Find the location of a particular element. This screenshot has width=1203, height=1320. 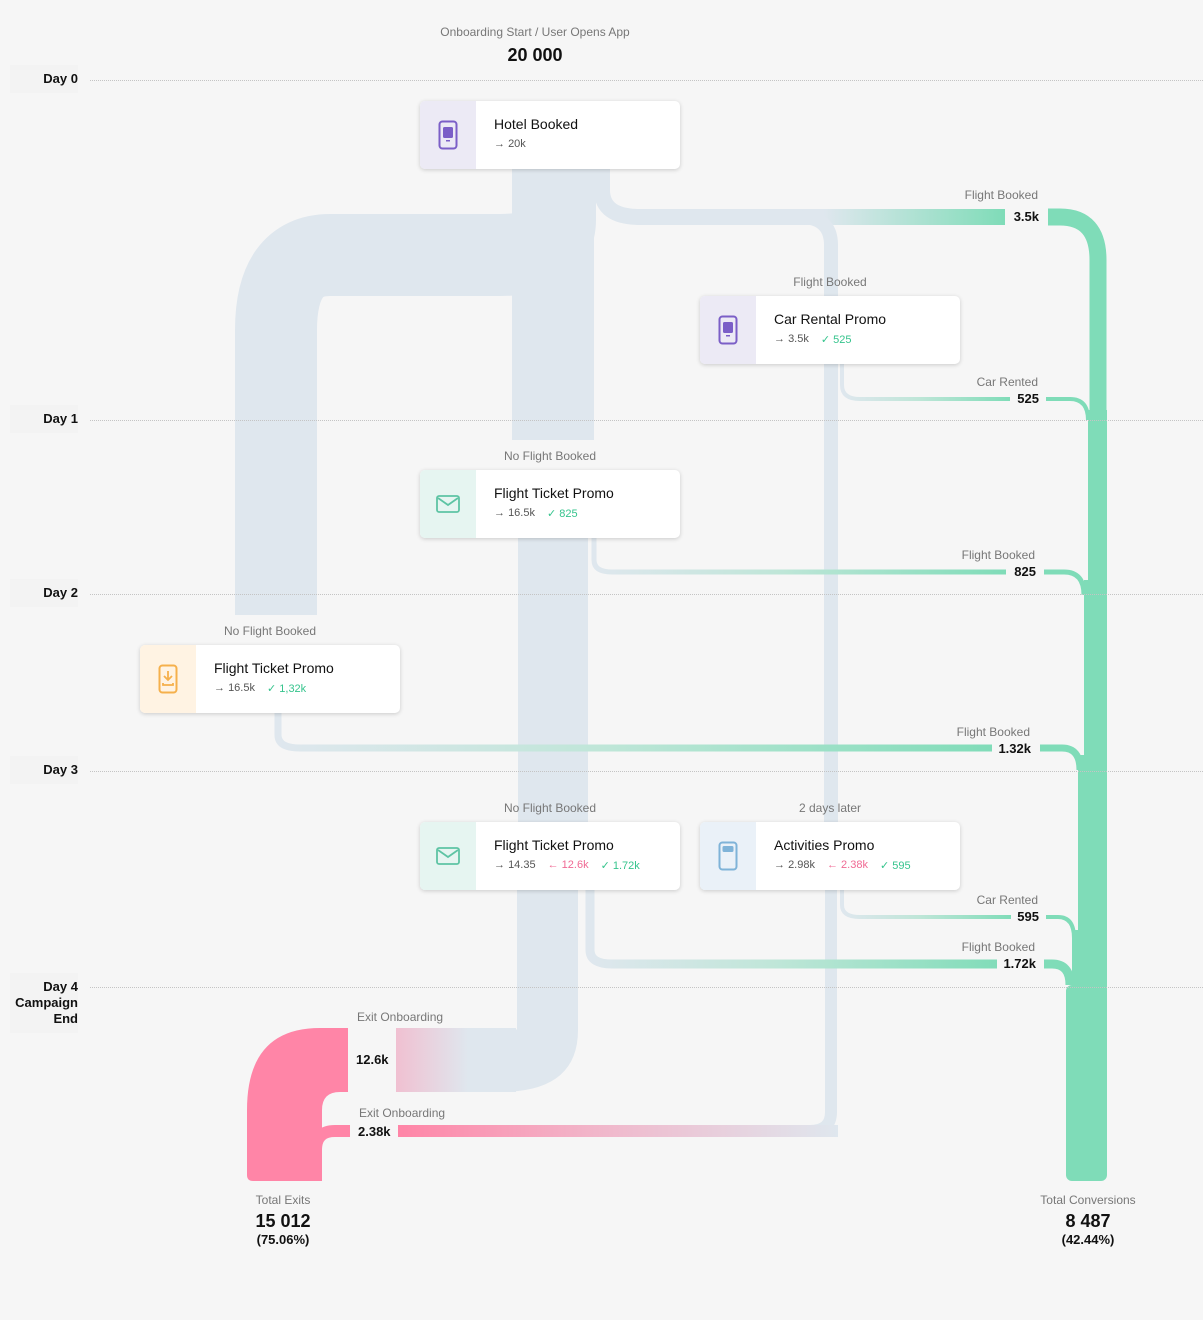

node-converted: 825 is located at coordinates (562, 513).